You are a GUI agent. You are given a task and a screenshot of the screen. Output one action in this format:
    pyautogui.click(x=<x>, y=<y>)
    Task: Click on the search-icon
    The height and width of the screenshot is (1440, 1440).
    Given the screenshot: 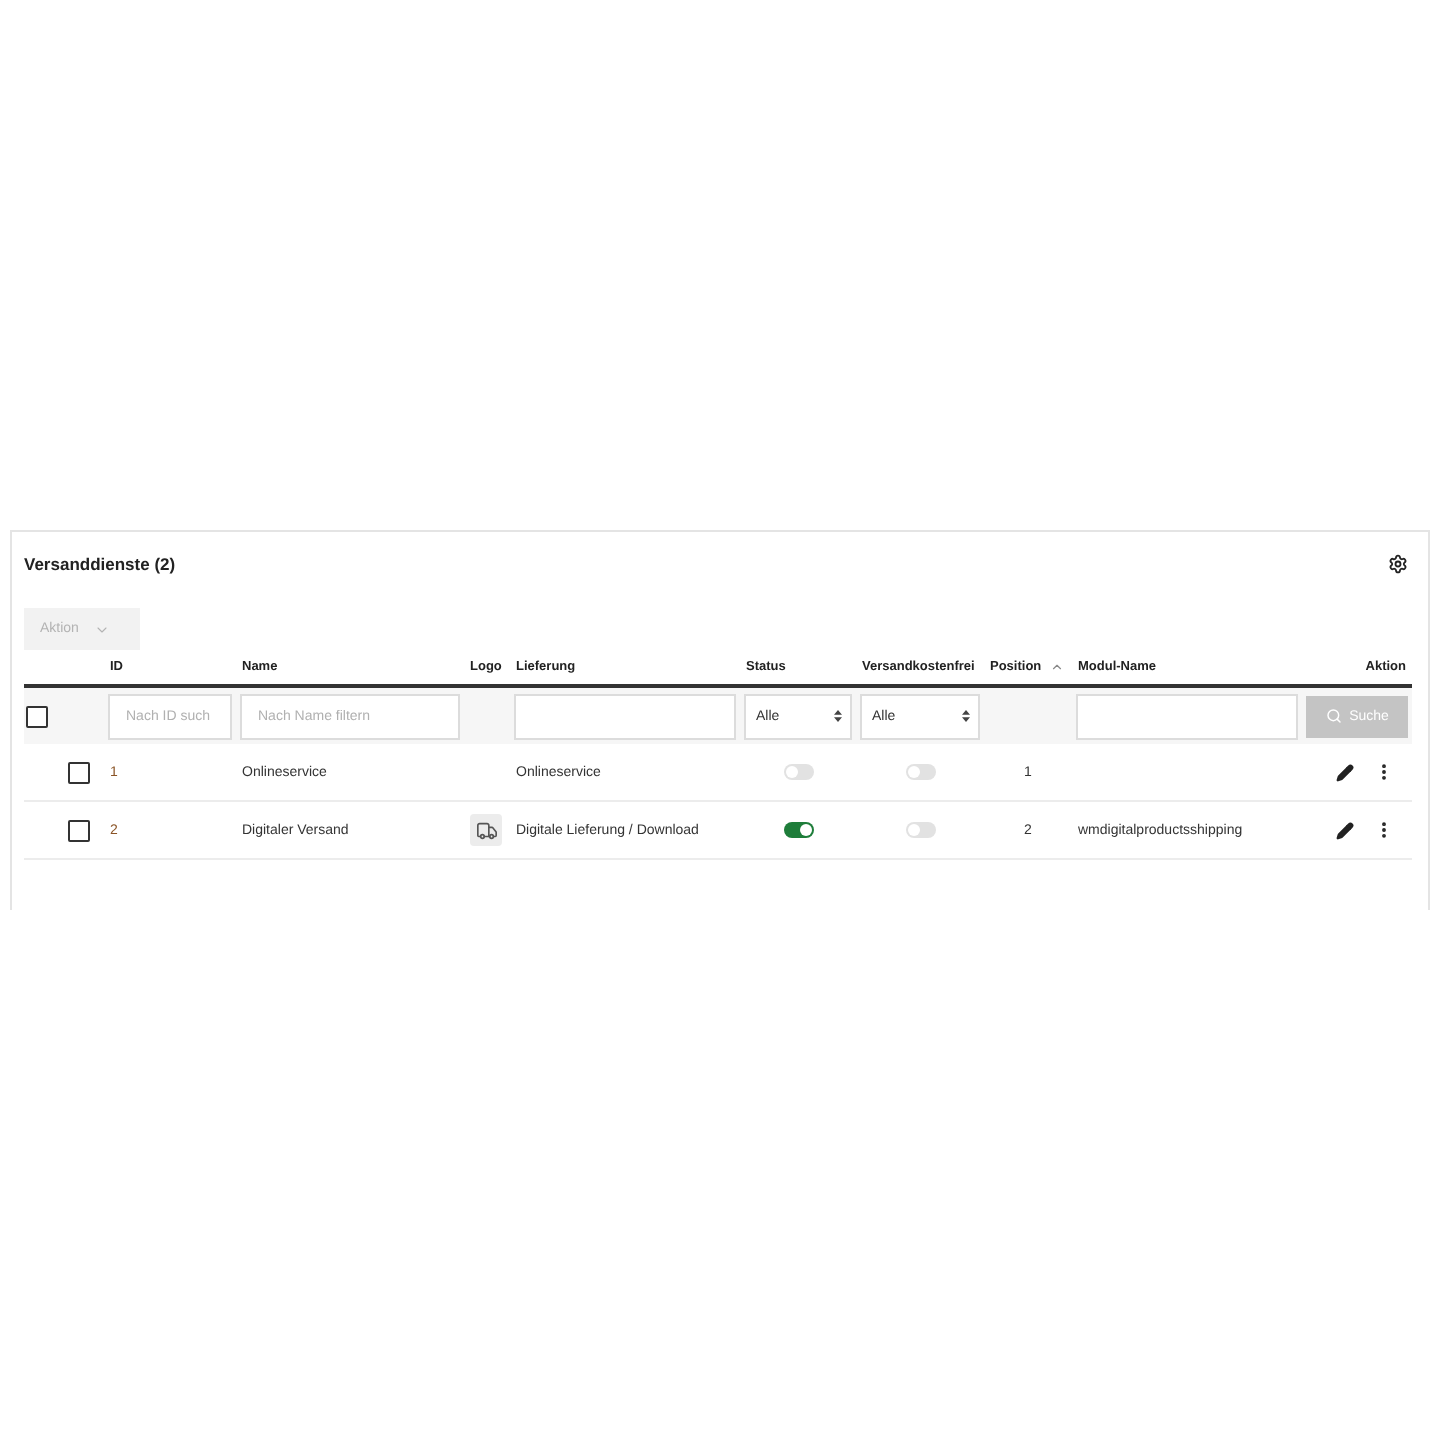 What is the action you would take?
    pyautogui.click(x=1333, y=716)
    